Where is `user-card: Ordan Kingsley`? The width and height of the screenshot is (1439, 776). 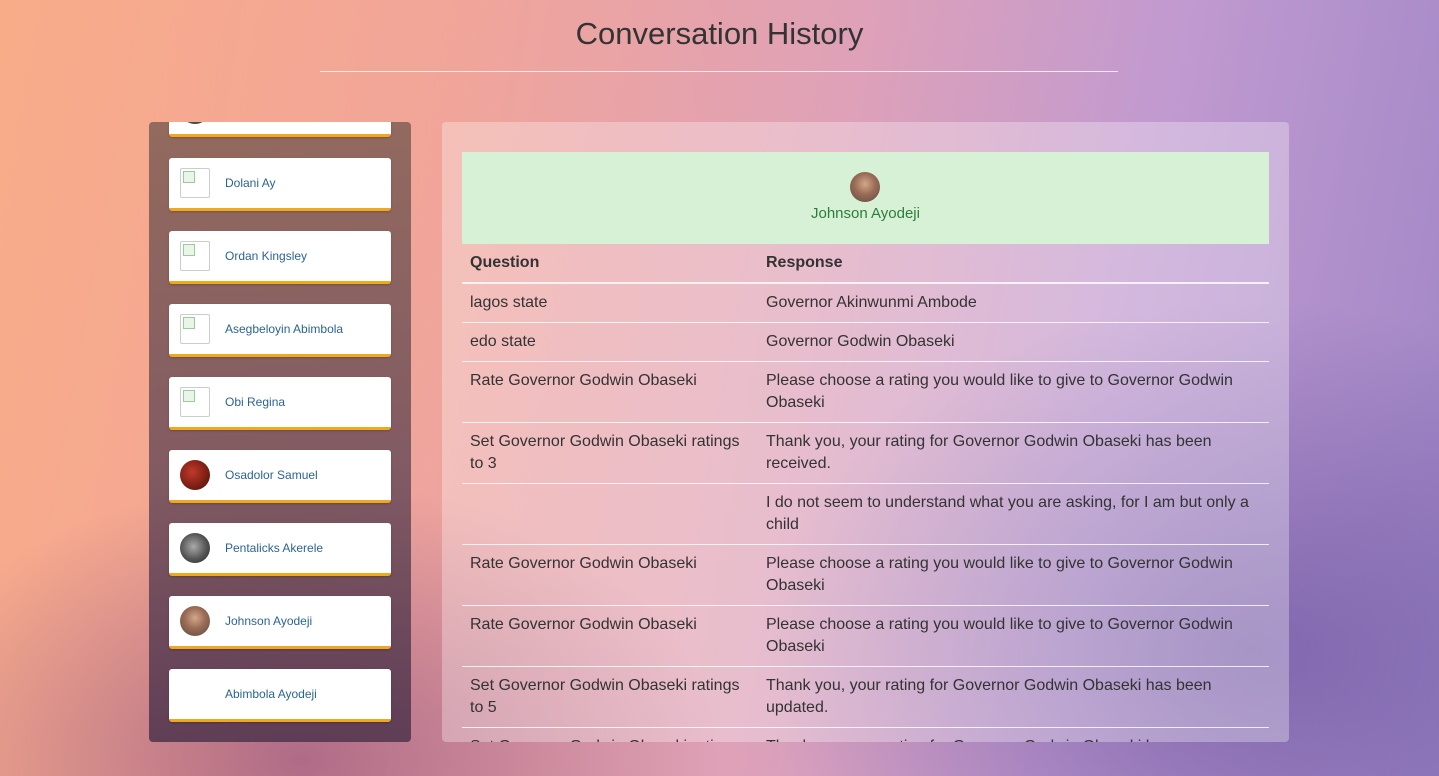 user-card: Ordan Kingsley is located at coordinates (280, 257).